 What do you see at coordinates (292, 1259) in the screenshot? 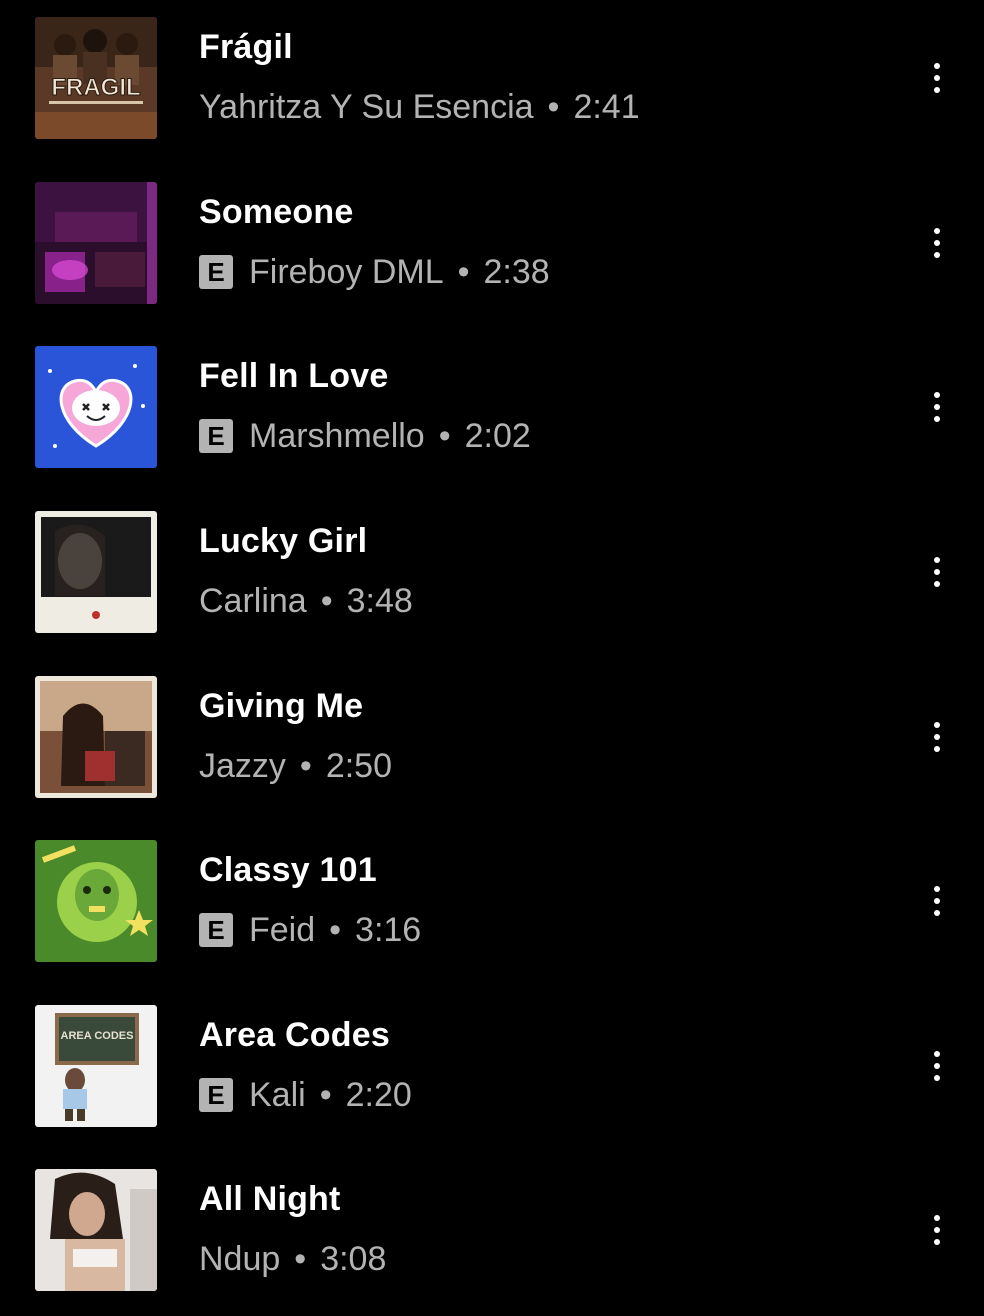
I see `track-subtitle: Ndup • 3:08` at bounding box center [292, 1259].